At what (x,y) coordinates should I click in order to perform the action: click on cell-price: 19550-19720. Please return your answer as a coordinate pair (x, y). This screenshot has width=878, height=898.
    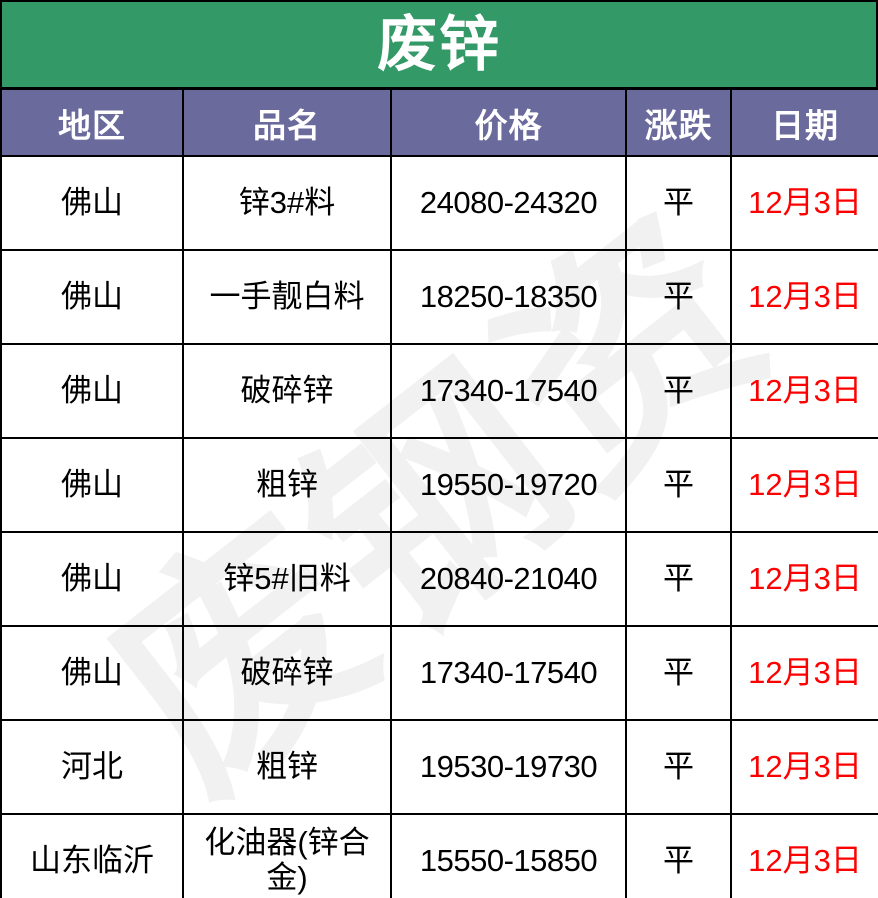
    Looking at the image, I should click on (508, 485).